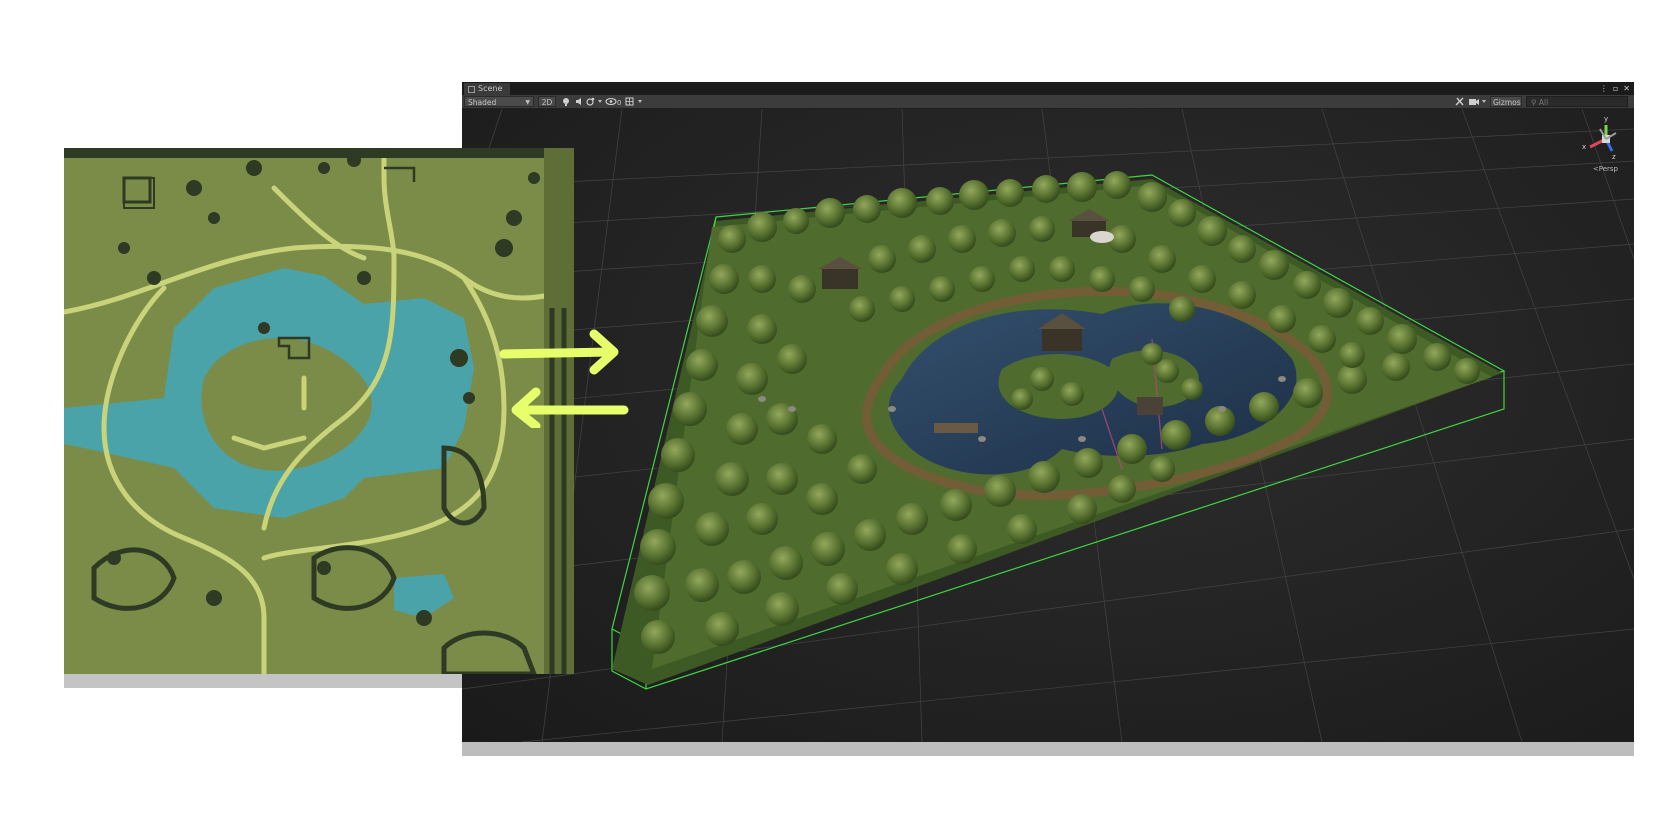 The width and height of the screenshot is (1674, 814). What do you see at coordinates (1460, 101) in the screenshot?
I see `tools-icon` at bounding box center [1460, 101].